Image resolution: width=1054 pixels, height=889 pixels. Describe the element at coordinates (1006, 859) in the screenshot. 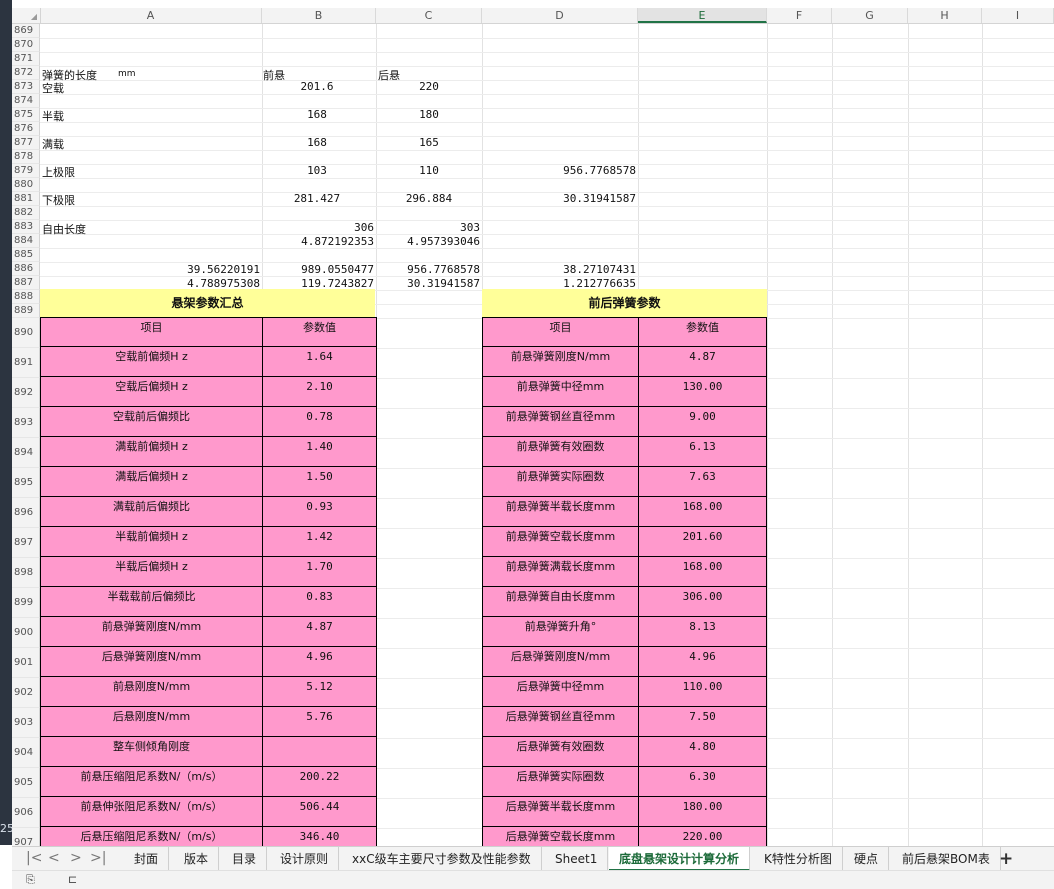

I see `add-sheet-button: +` at that location.